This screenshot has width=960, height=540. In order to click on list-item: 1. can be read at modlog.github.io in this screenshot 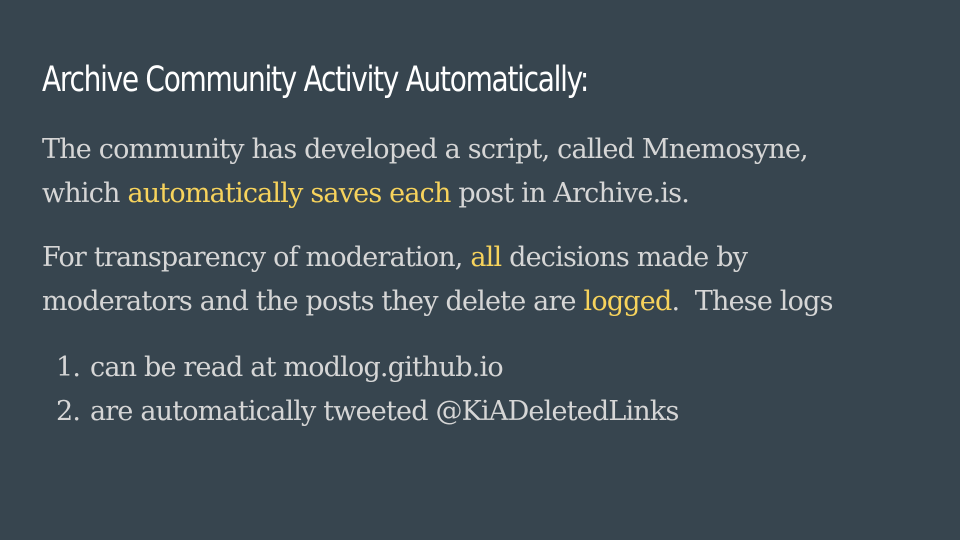, I will do `click(360, 368)`.